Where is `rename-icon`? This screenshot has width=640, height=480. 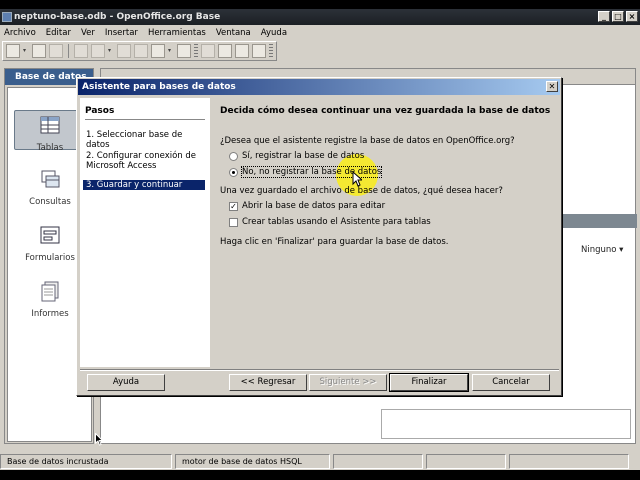
rename-icon is located at coordinates (259, 51).